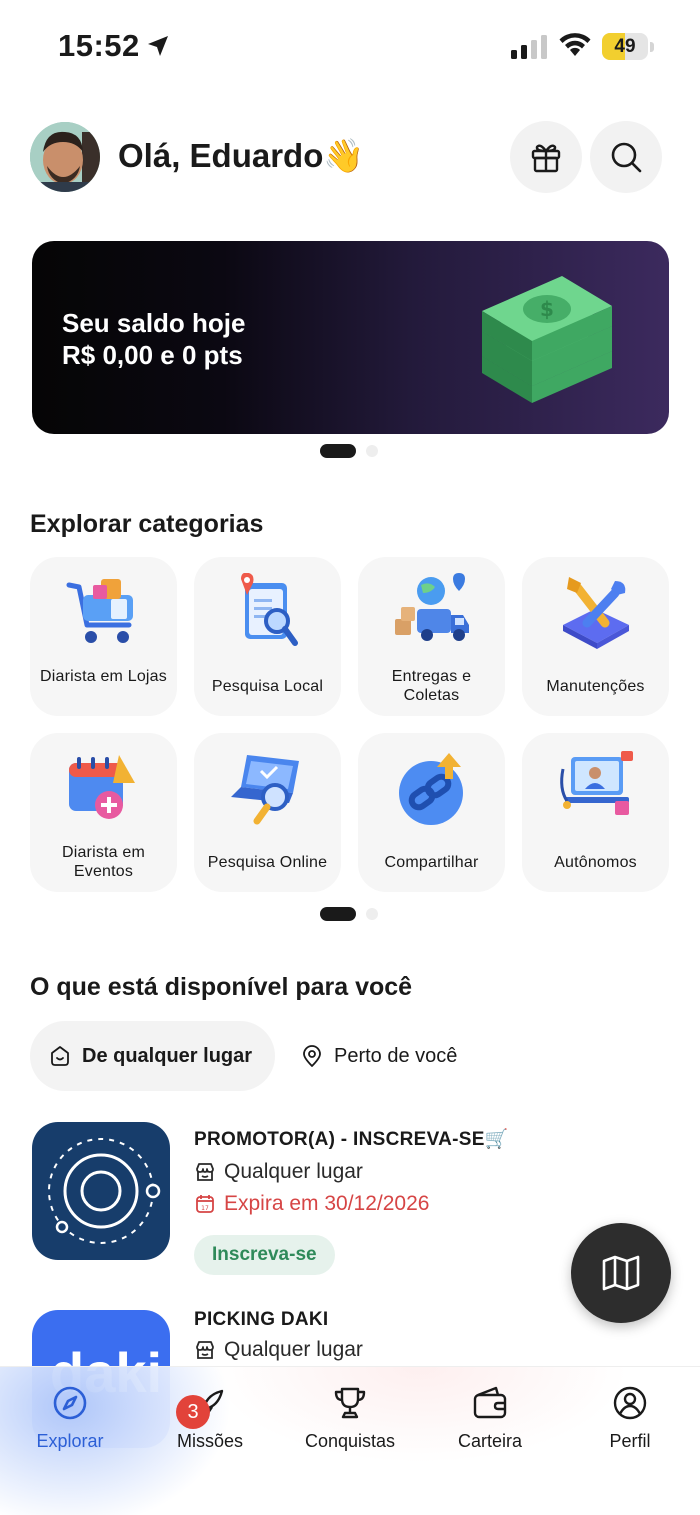 Image resolution: width=700 pixels, height=1515 pixels. What do you see at coordinates (596, 783) in the screenshot?
I see `freelancer-icon` at bounding box center [596, 783].